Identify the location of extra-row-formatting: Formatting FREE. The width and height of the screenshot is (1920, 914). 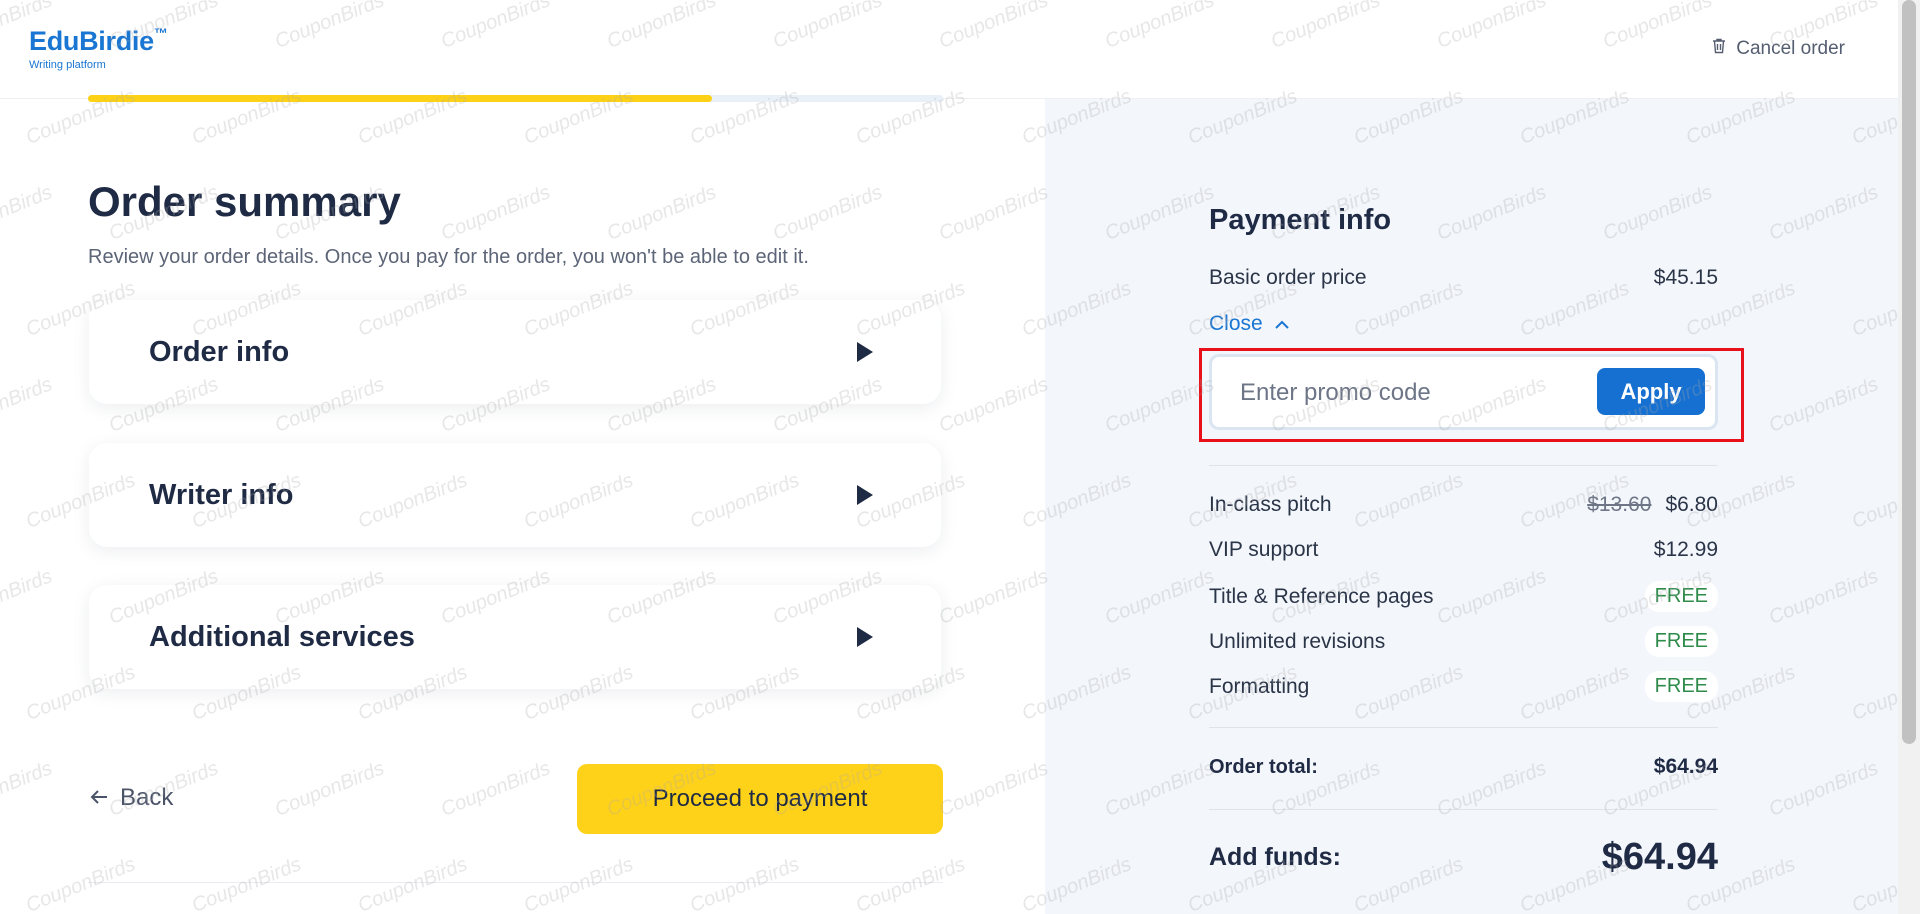
(1463, 686).